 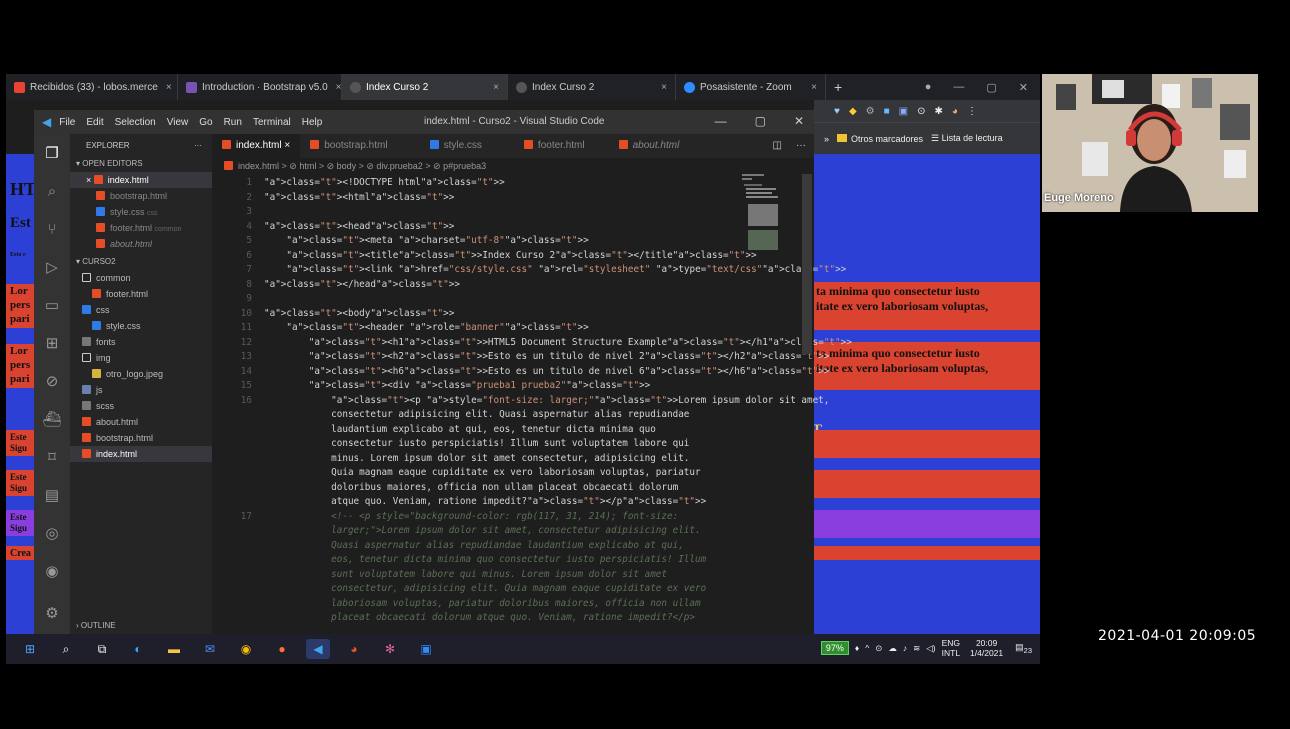 I want to click on avatar: ◕, so click(x=955, y=111).